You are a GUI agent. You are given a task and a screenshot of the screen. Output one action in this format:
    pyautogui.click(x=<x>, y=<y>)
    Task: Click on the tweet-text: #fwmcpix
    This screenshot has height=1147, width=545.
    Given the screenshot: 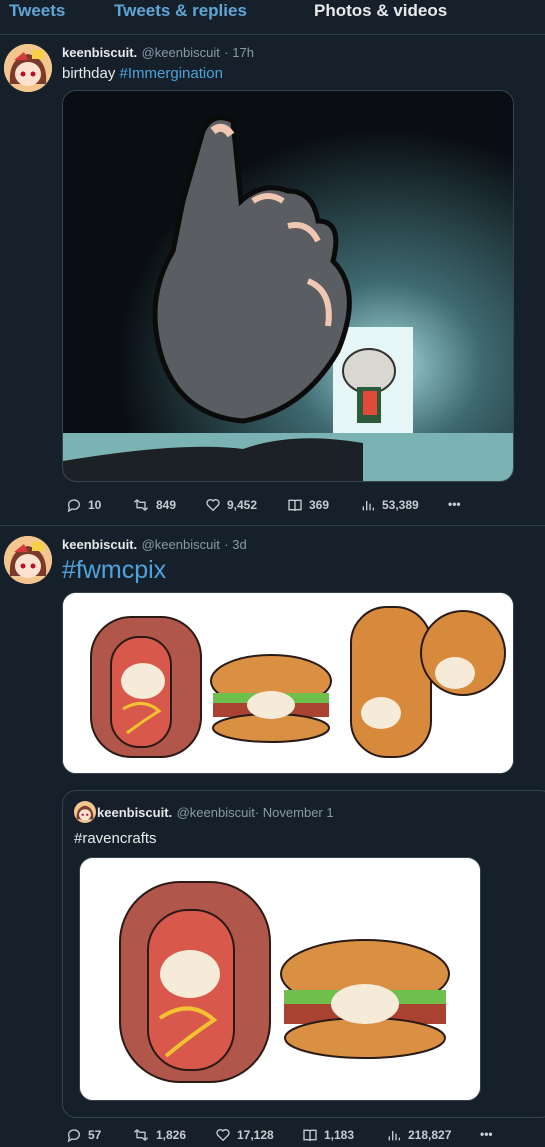 What is the action you would take?
    pyautogui.click(x=114, y=570)
    